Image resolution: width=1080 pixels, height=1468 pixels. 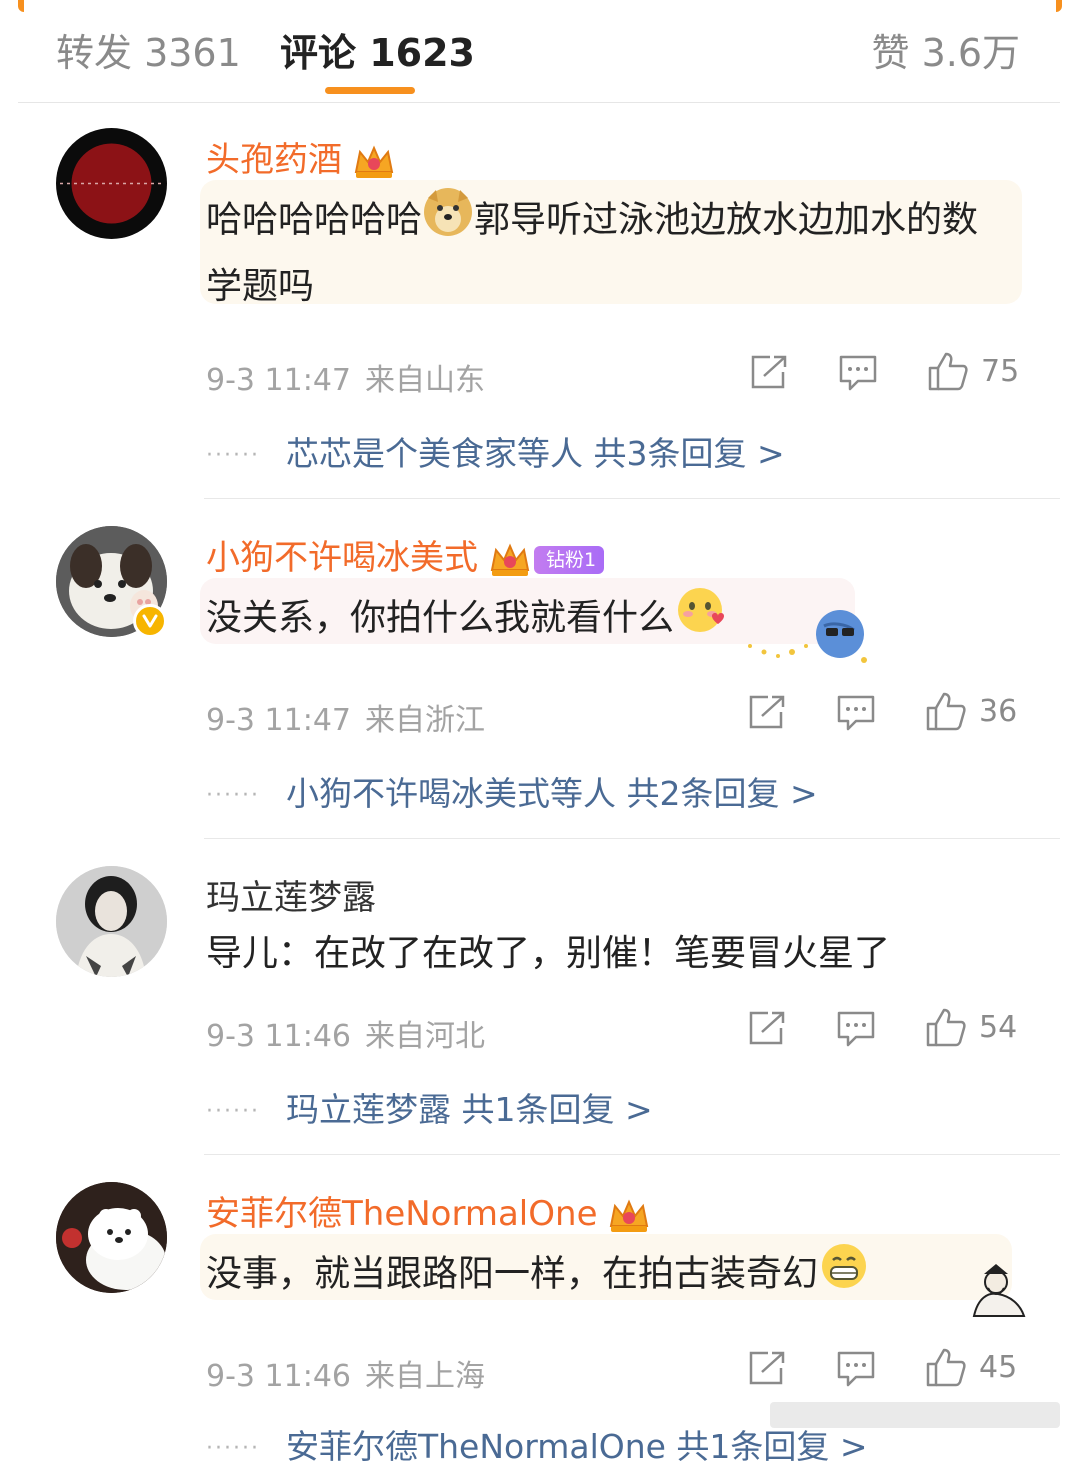 I want to click on fan-badge: 钻粉1, so click(x=569, y=559).